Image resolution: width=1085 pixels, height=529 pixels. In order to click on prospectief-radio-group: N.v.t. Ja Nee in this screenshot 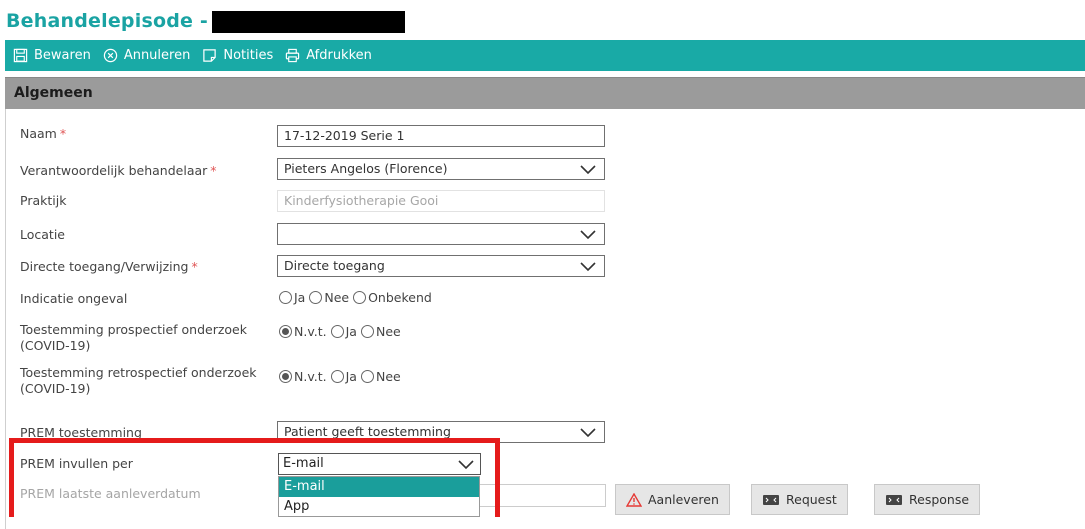, I will do `click(342, 331)`.